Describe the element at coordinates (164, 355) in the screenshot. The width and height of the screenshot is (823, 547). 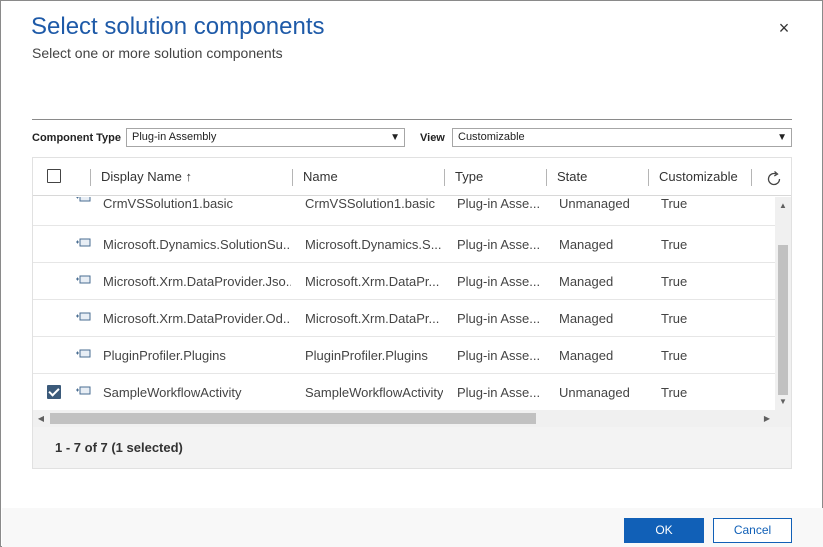
I see `cell-display-name: PluginProfiler.Plugins` at that location.